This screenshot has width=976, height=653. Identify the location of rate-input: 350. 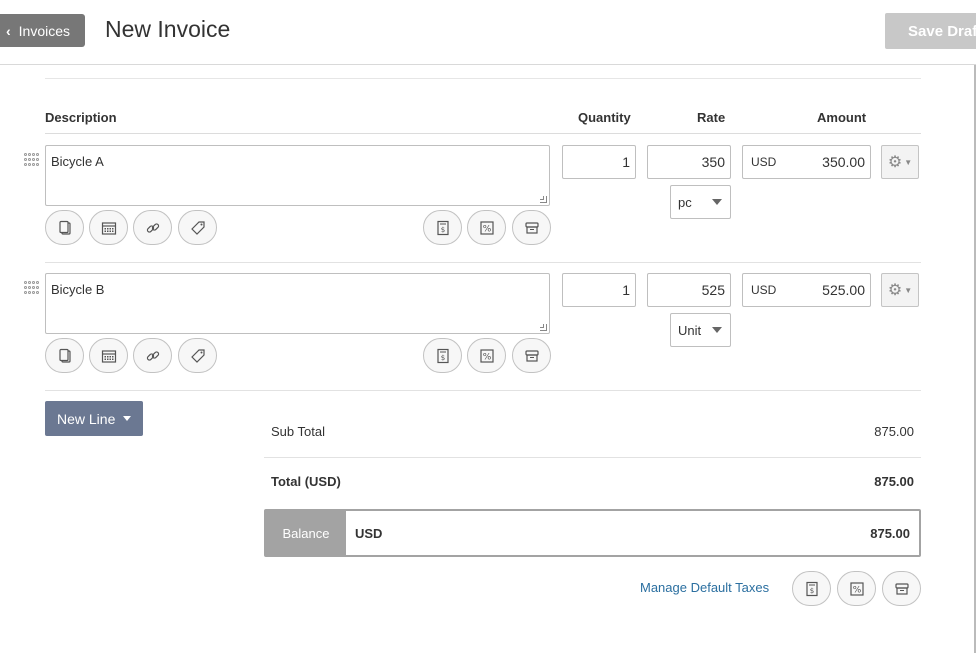
(689, 162).